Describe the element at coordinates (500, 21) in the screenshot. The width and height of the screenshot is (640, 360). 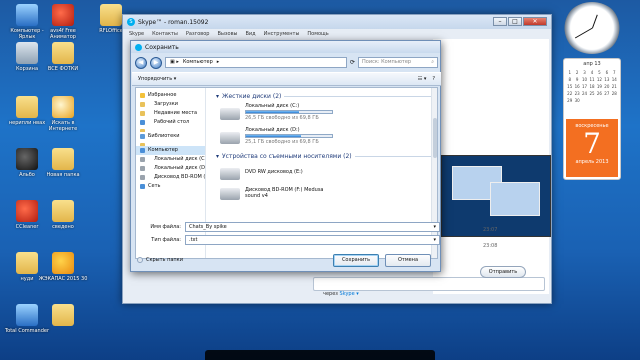
I see `minimize-button: –` at that location.